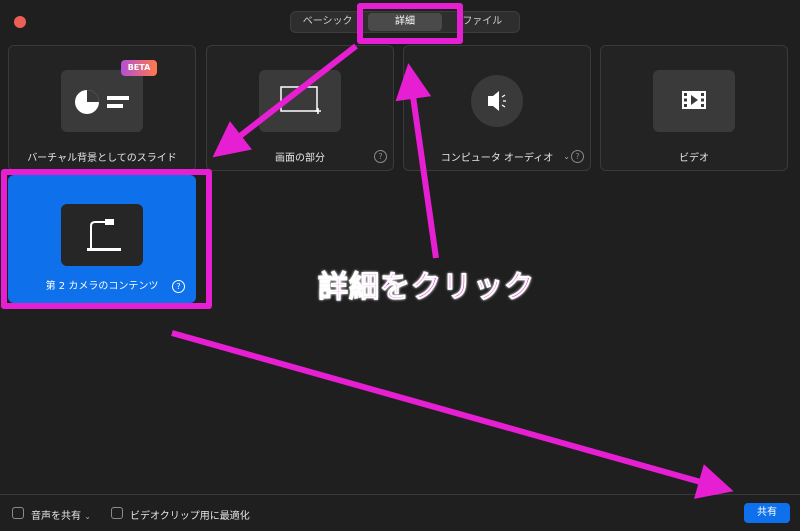 This screenshot has width=800, height=531. What do you see at coordinates (285, 100) in the screenshot?
I see `arrow-to-camera-card` at bounding box center [285, 100].